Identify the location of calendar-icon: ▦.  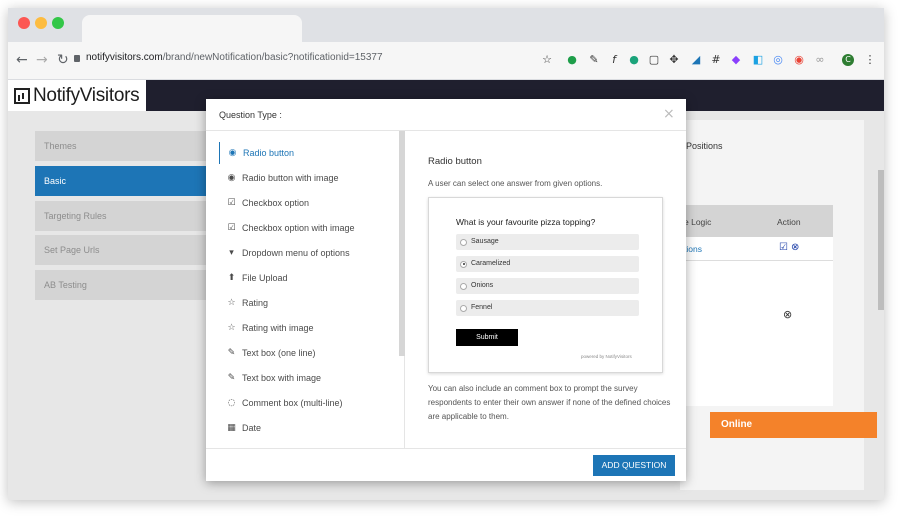
(231, 428).